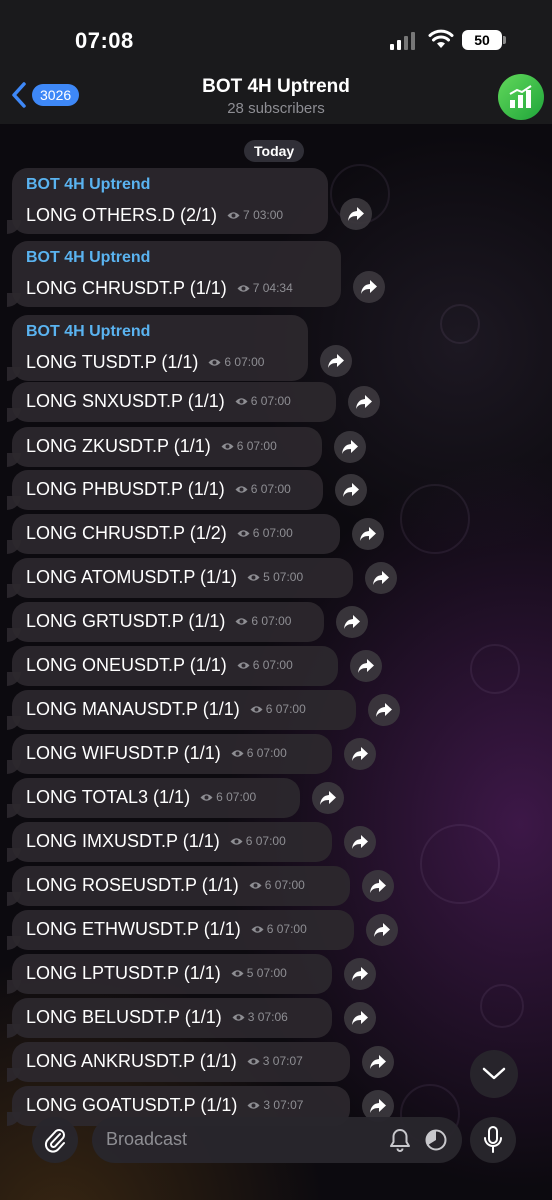 Image resolution: width=552 pixels, height=1200 pixels. I want to click on message-bubble: LONG ZKUSDT.P (1/1) 6 07:00, so click(164, 447).